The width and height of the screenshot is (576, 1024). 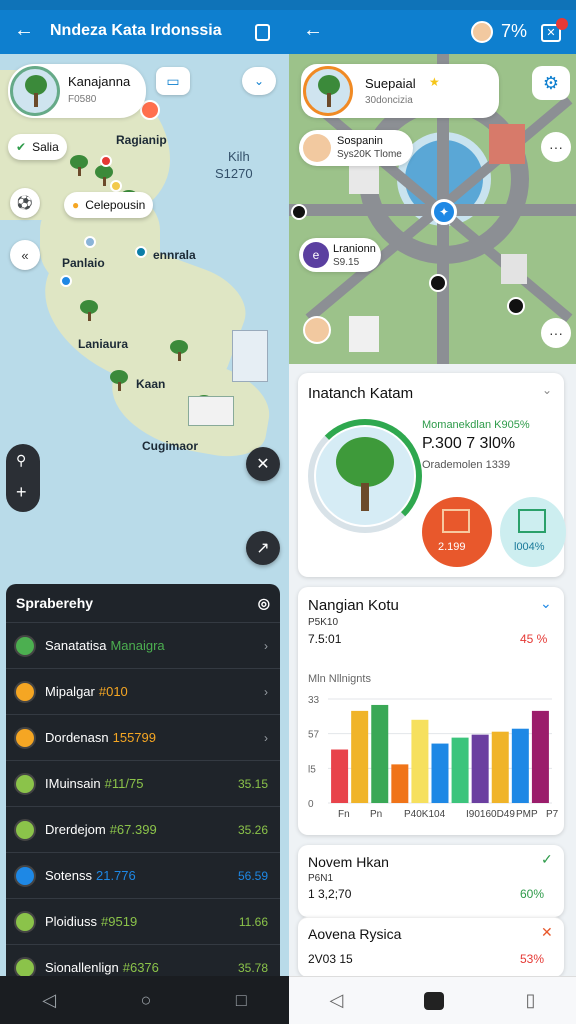 I want to click on status-bar, so click(x=144, y=5).